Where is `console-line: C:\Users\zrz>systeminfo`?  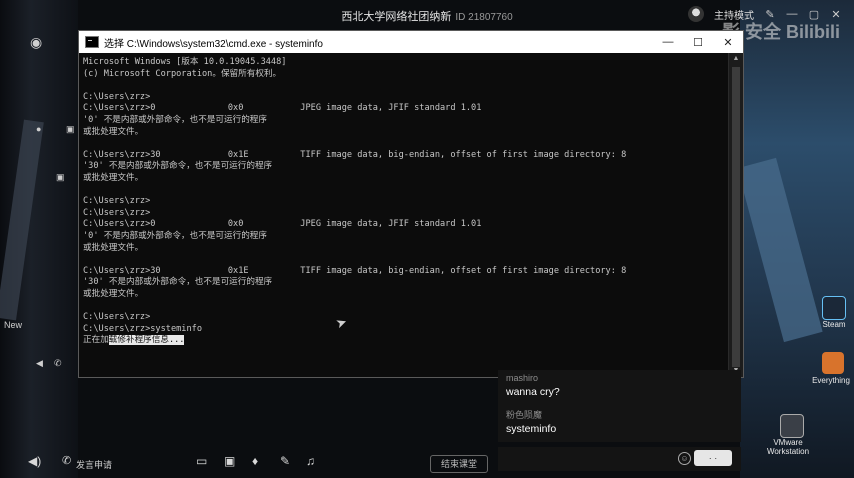 console-line: C:\Users\zrz>systeminfo is located at coordinates (142, 328).